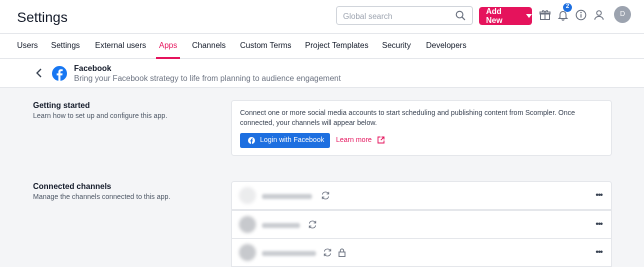 This screenshot has width=644, height=267. What do you see at coordinates (622, 14) in the screenshot?
I see `avatar: D` at bounding box center [622, 14].